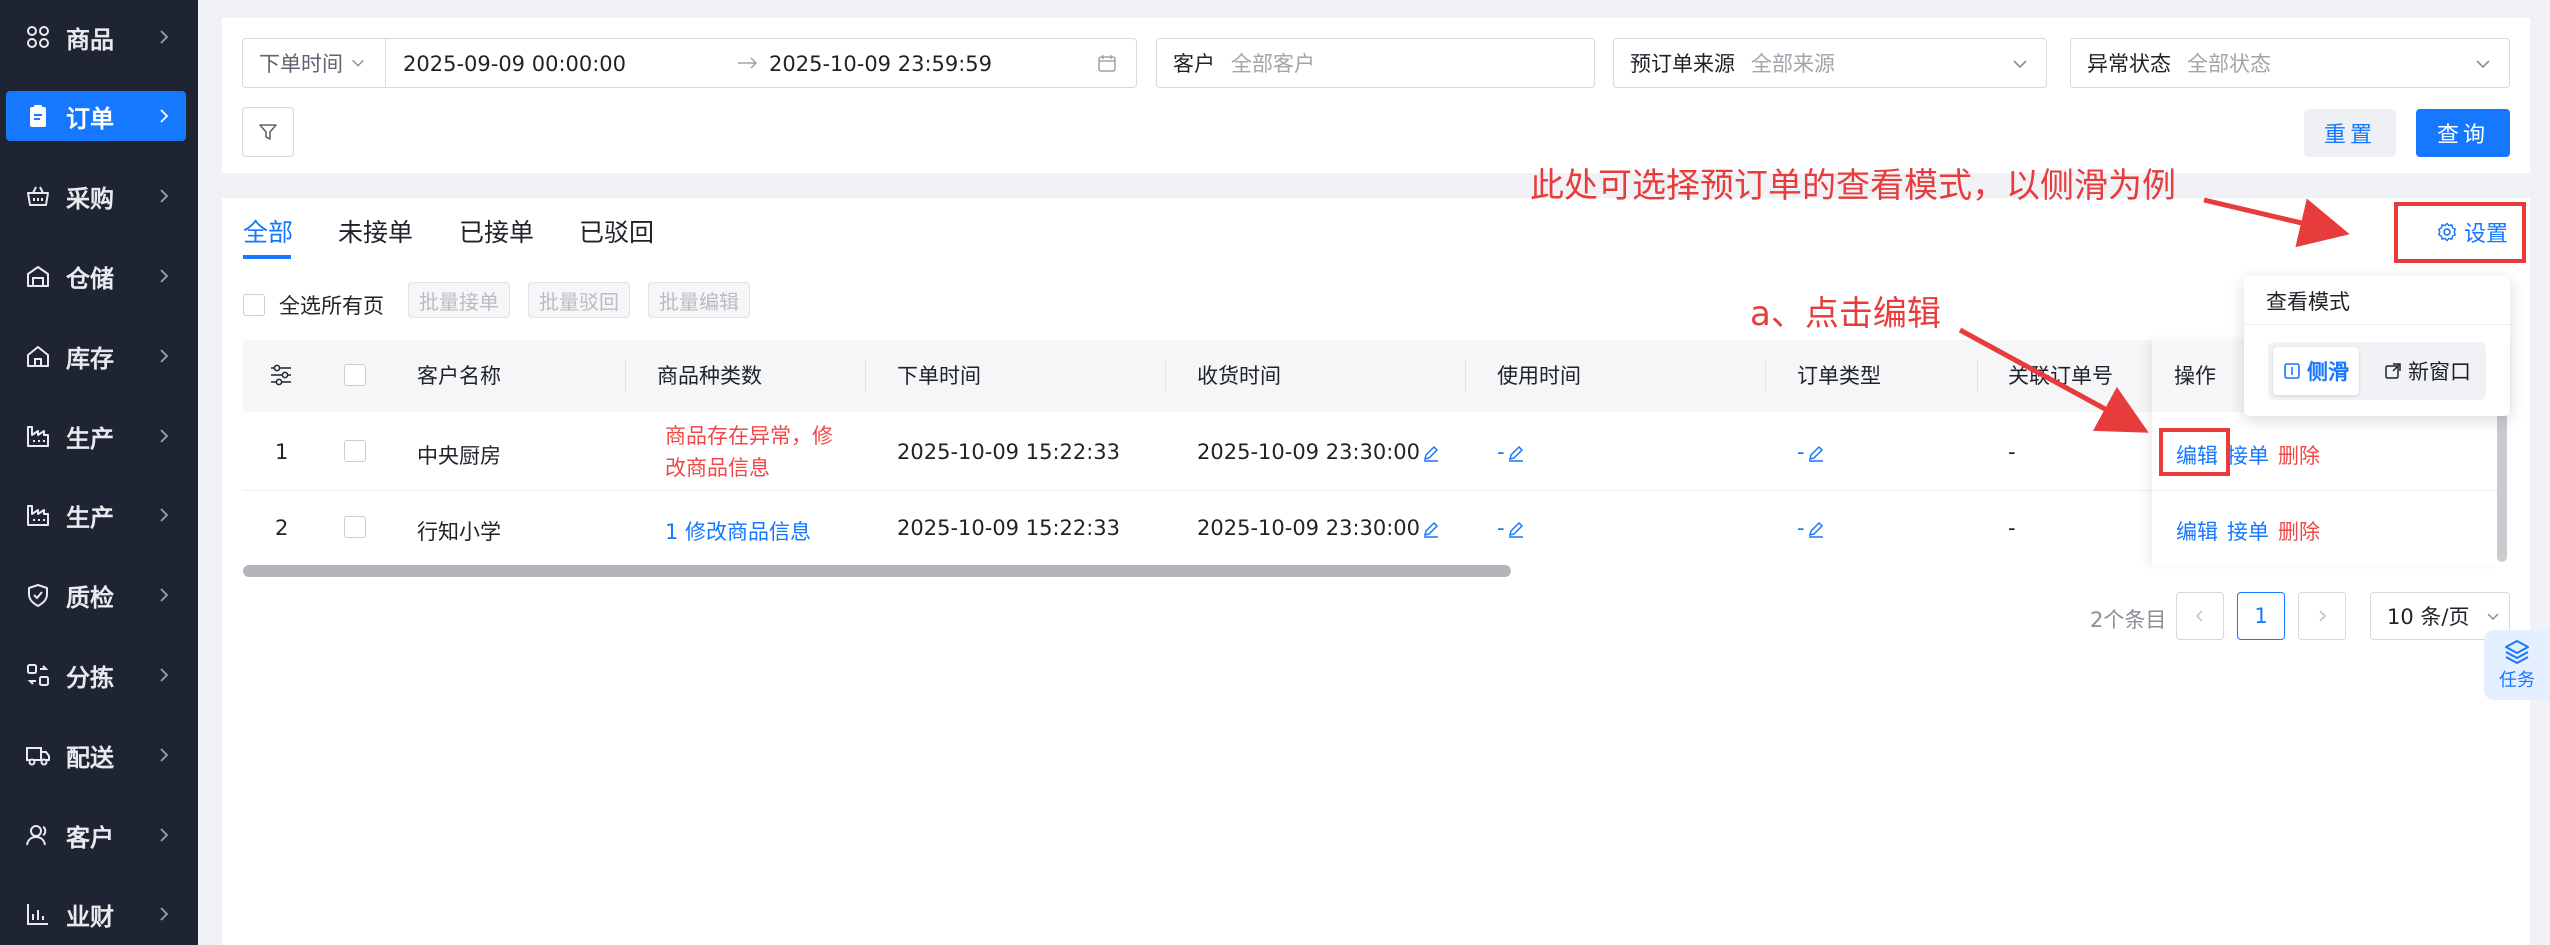 This screenshot has width=2550, height=945. I want to click on batch-edit-button: 批量编辑, so click(699, 300).